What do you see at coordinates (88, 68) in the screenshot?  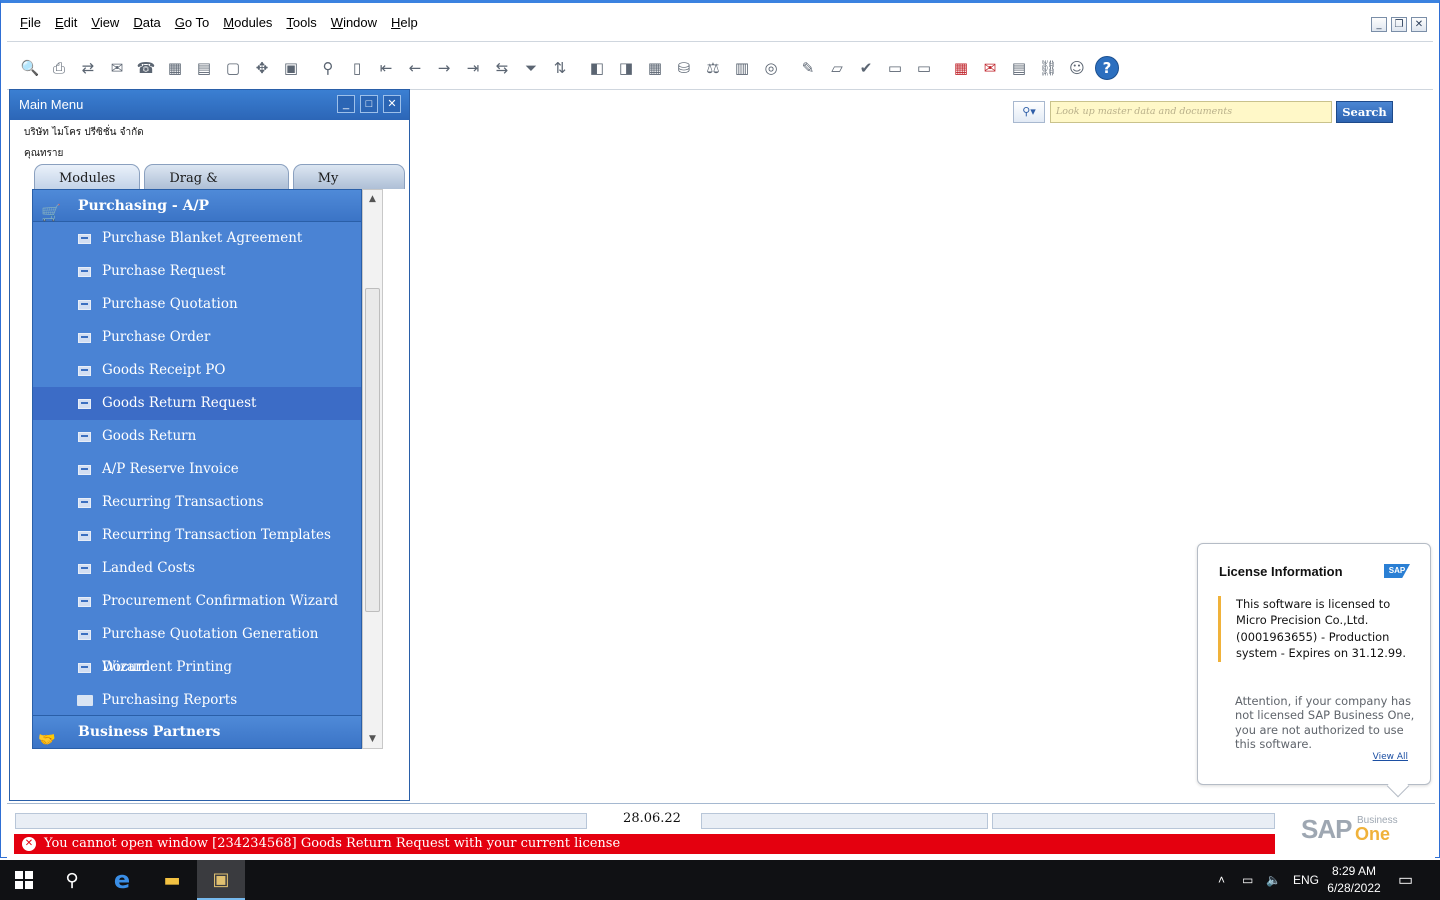 I see `export-icon: ⇄` at bounding box center [88, 68].